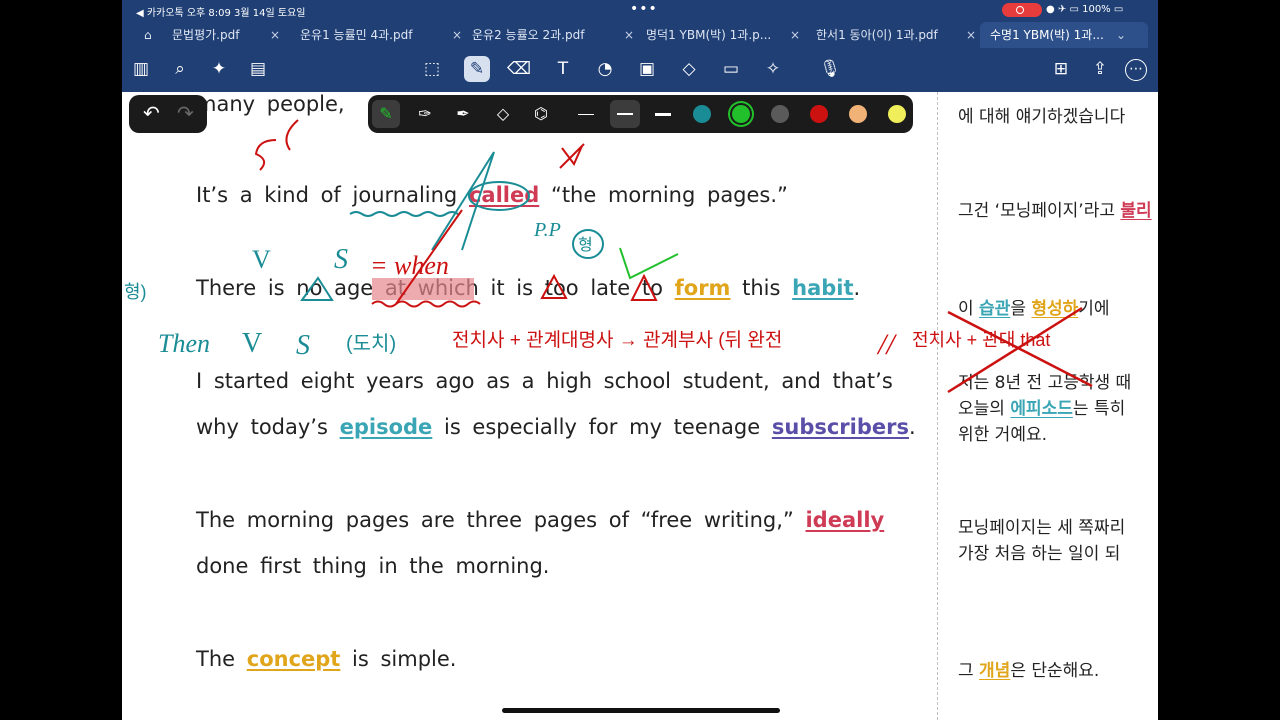 This screenshot has height=720, width=1280. What do you see at coordinates (819, 114) in the screenshot?
I see `color-swatch-red` at bounding box center [819, 114].